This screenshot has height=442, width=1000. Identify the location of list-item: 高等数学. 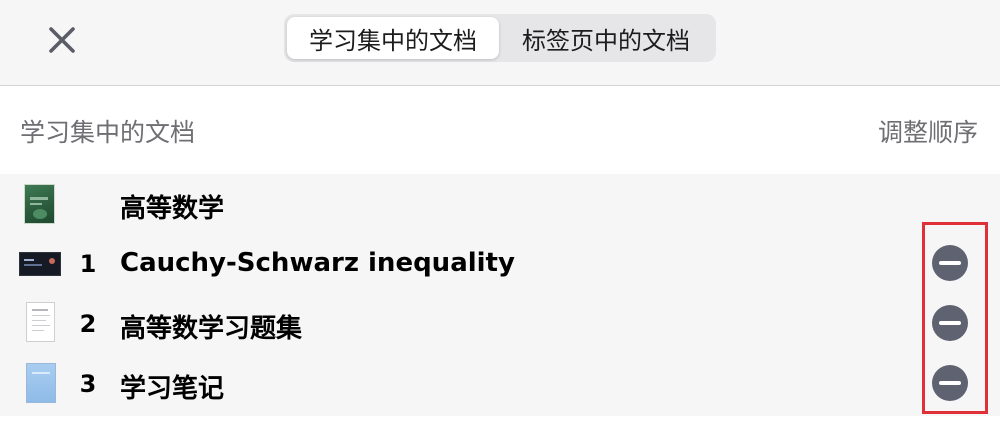
(500, 203).